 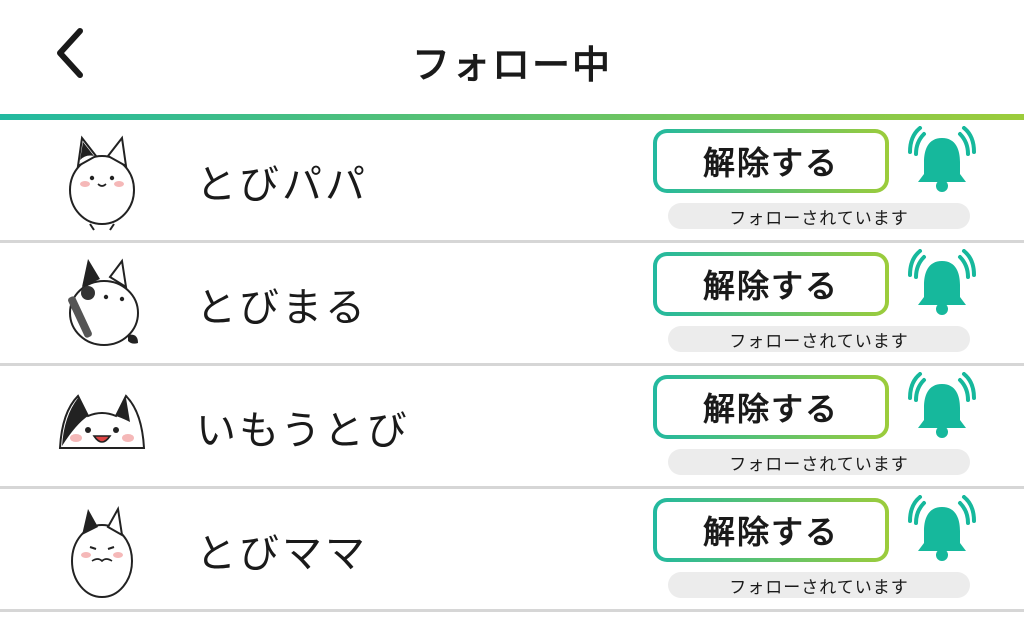 I want to click on cat-face-avatar, so click(x=102, y=421).